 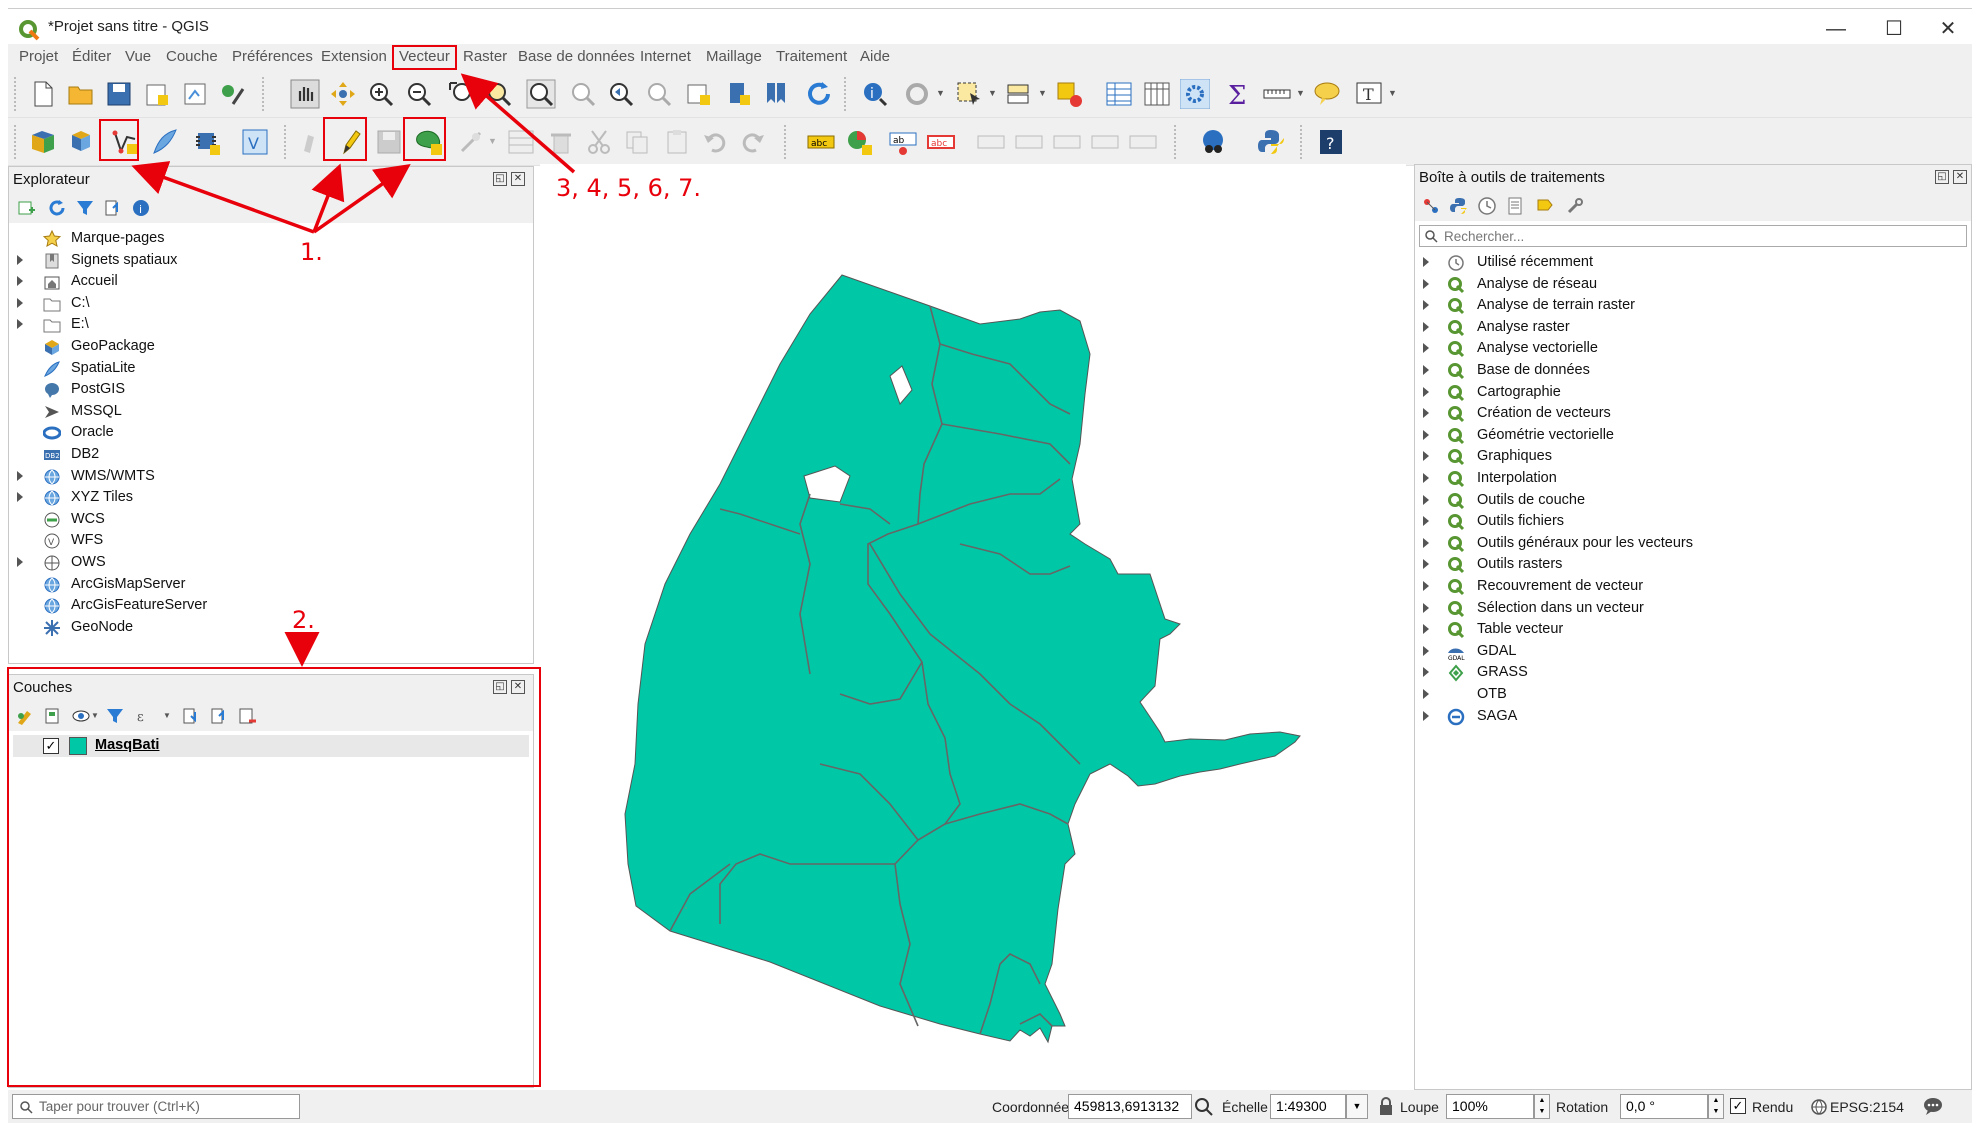 What do you see at coordinates (599, 142) in the screenshot?
I see `cut-features-icon` at bounding box center [599, 142].